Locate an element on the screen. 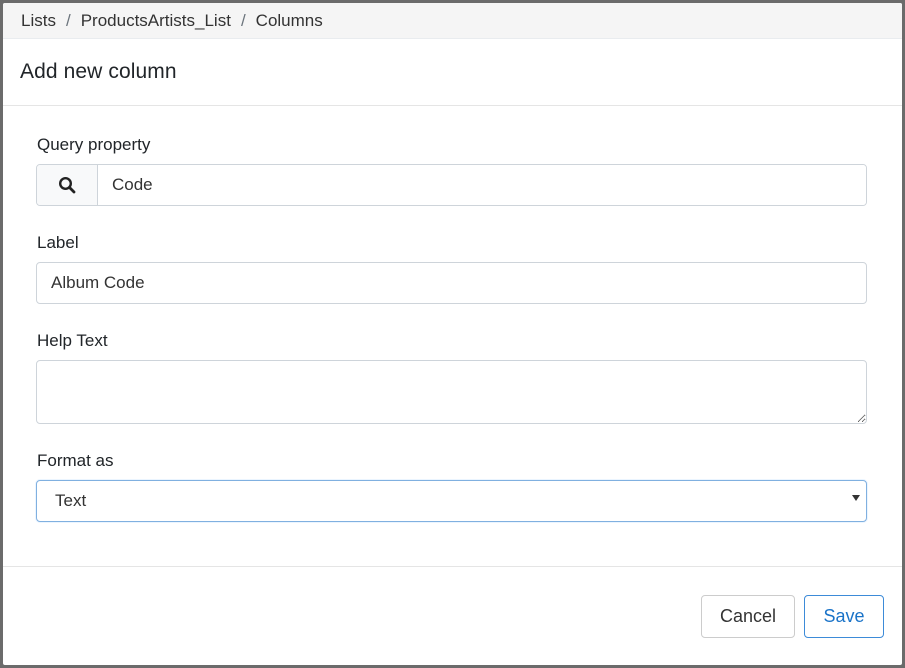 This screenshot has width=905, height=668. dialog-title: Add new column is located at coordinates (98, 71).